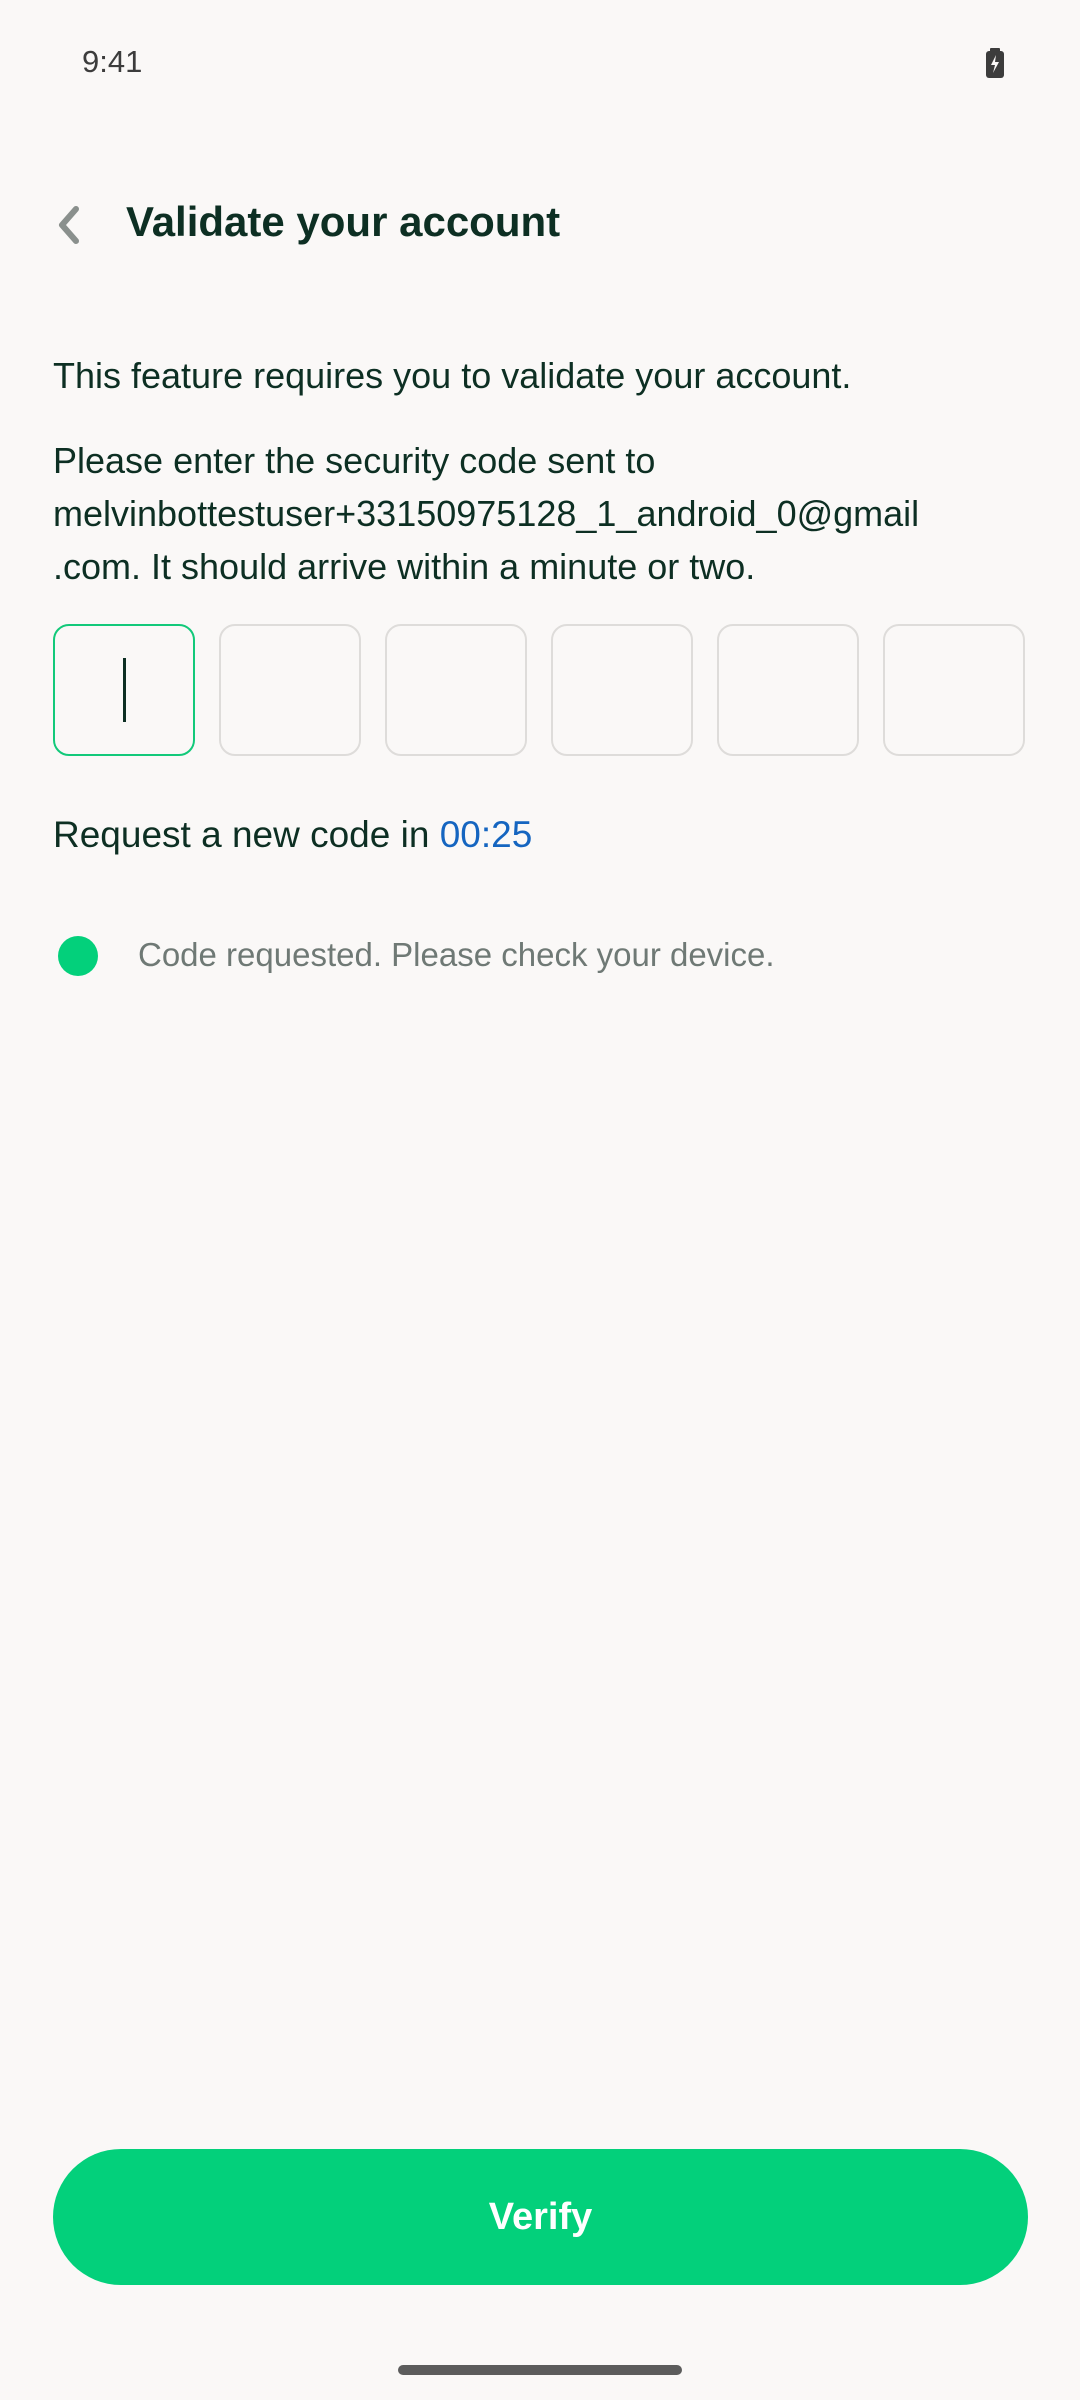 This screenshot has height=2400, width=1080. What do you see at coordinates (540, 692) in the screenshot?
I see `security-code-input` at bounding box center [540, 692].